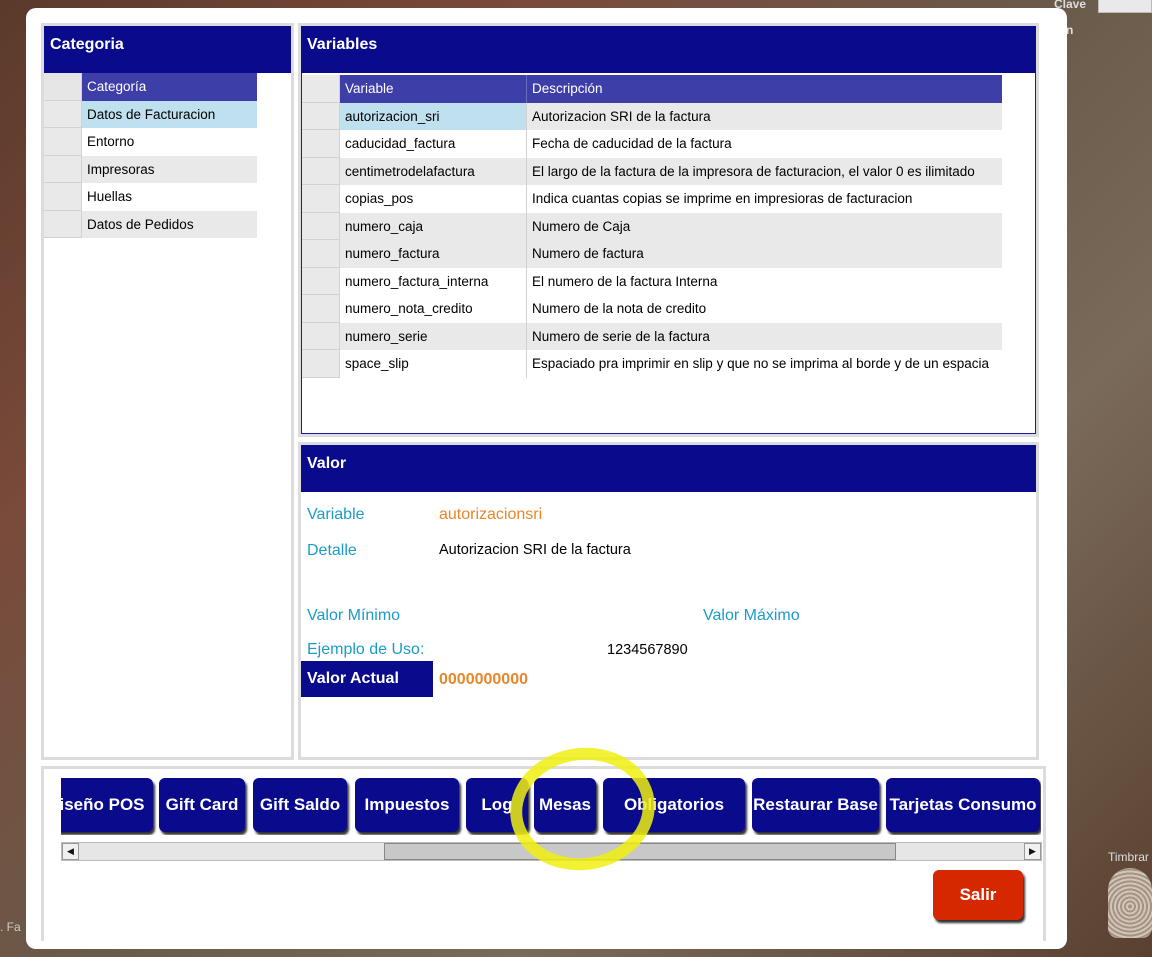 This screenshot has width=1152, height=957. What do you see at coordinates (497, 805) in the screenshot?
I see `log-button: Log` at bounding box center [497, 805].